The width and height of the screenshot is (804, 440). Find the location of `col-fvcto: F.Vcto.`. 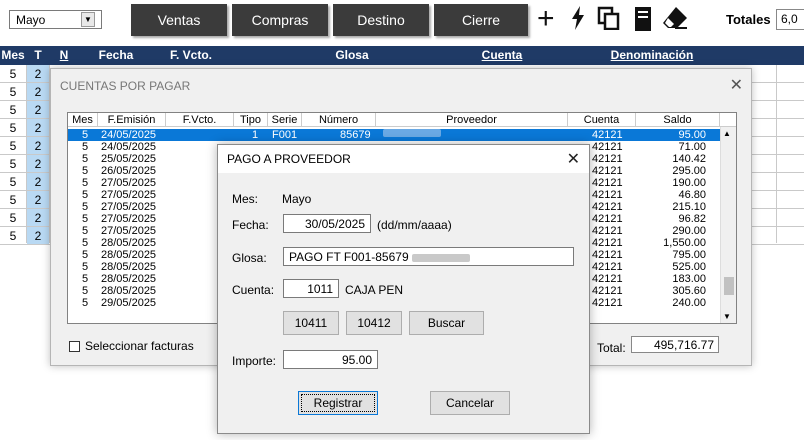

col-fvcto: F.Vcto. is located at coordinates (200, 120).